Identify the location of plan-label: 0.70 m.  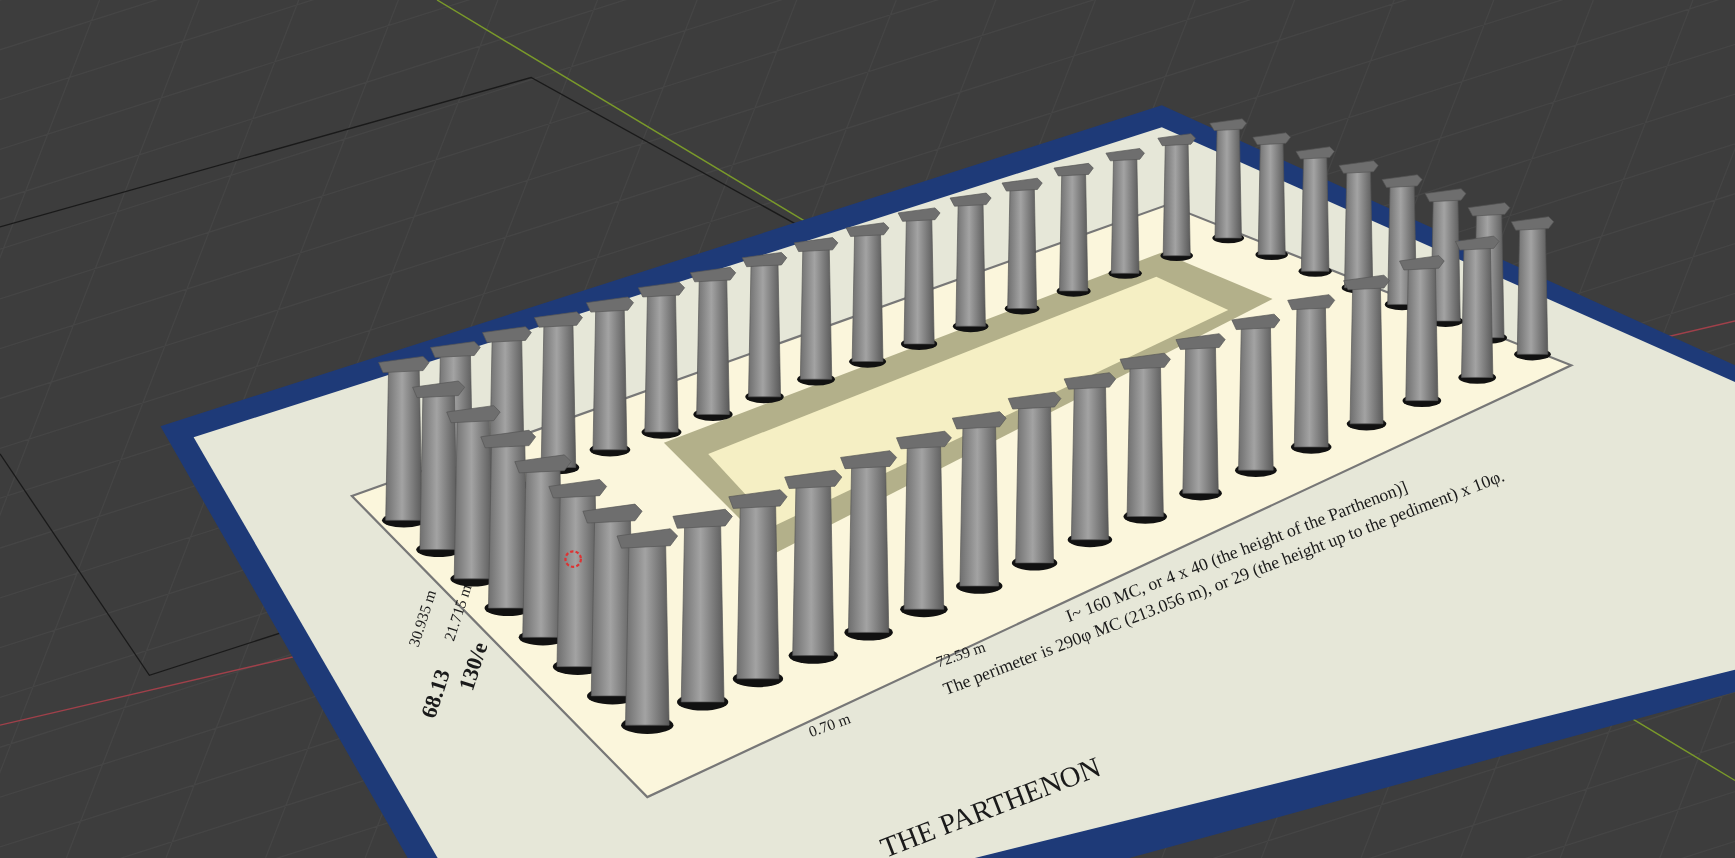
(829, 725).